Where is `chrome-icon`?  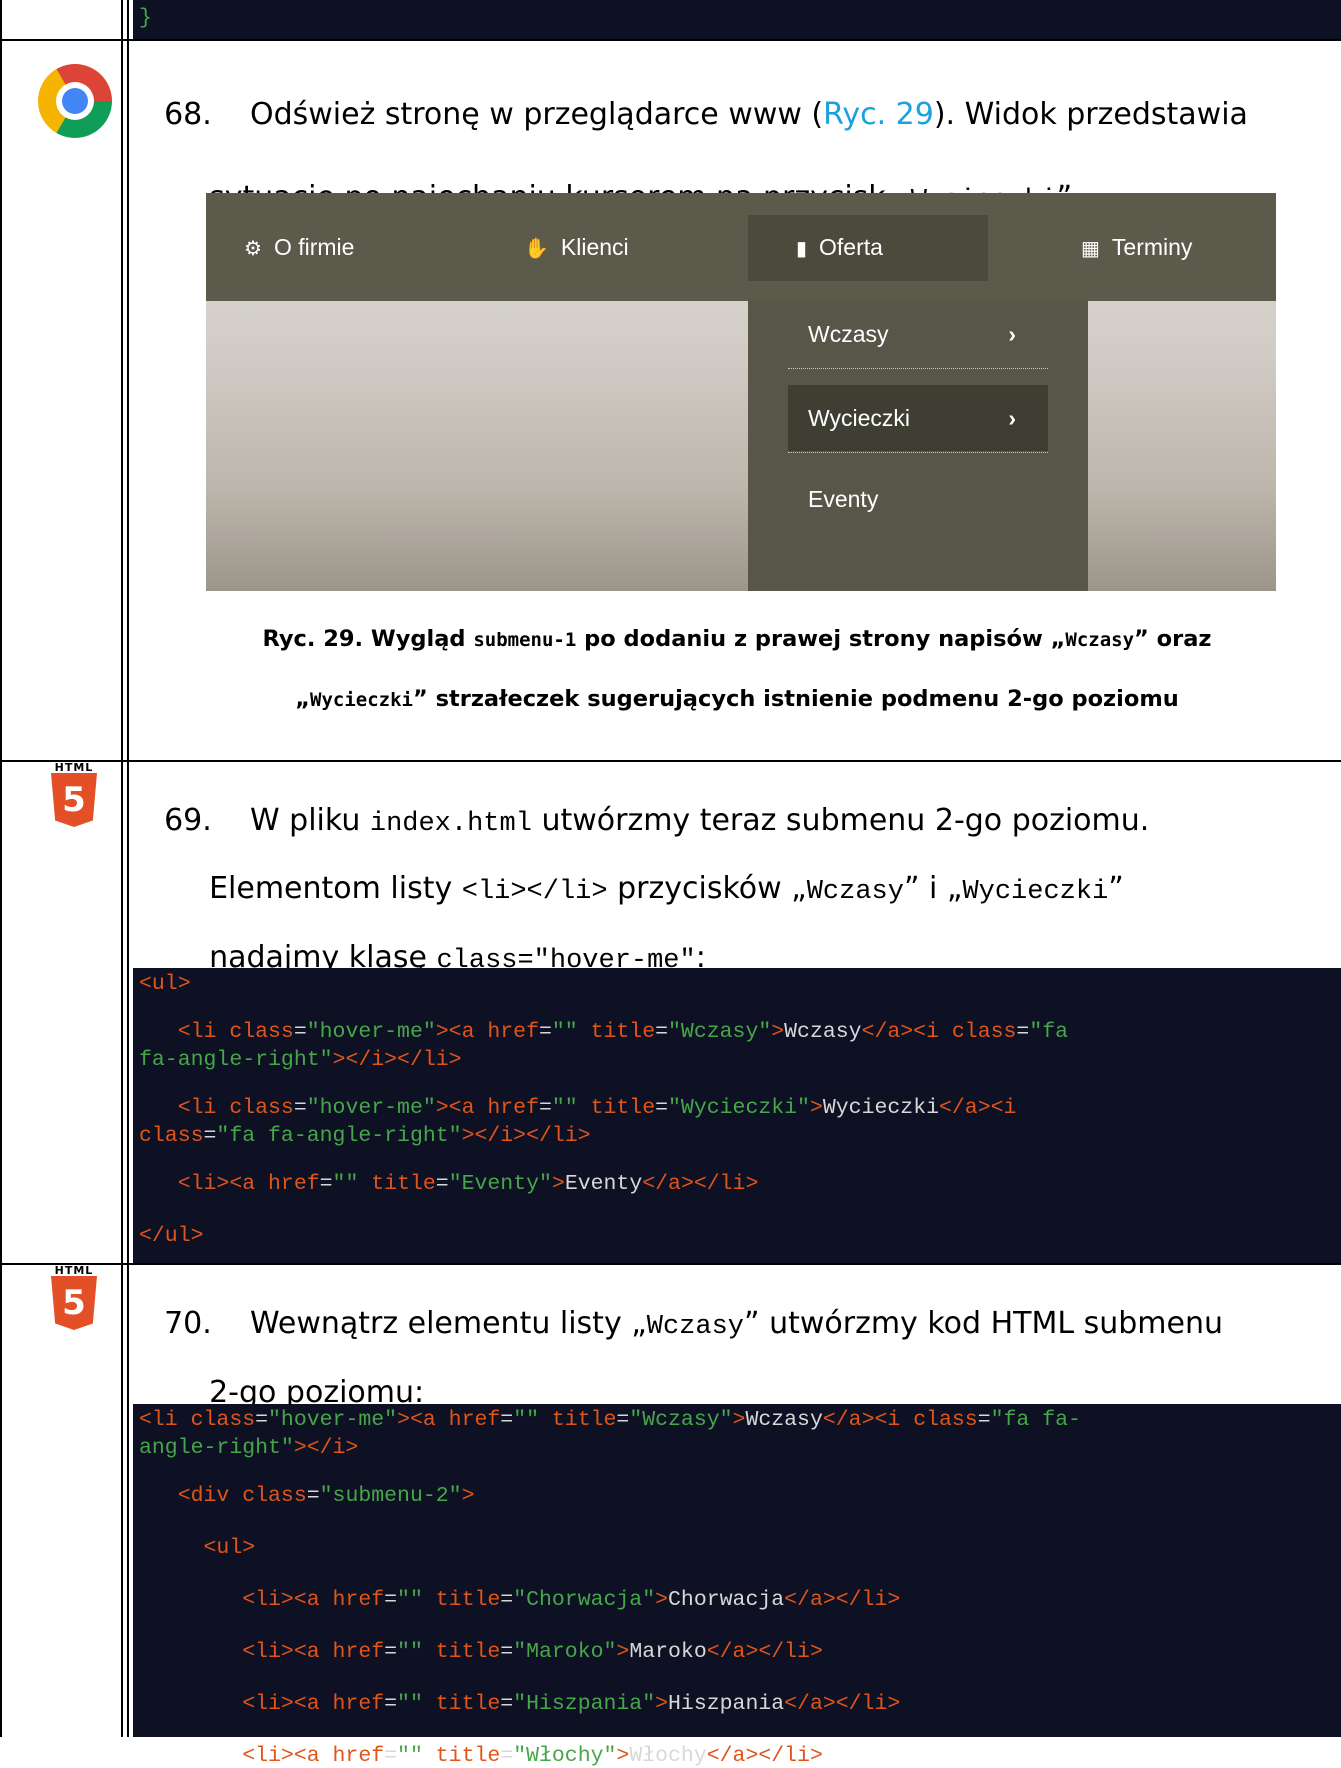 chrome-icon is located at coordinates (75, 101).